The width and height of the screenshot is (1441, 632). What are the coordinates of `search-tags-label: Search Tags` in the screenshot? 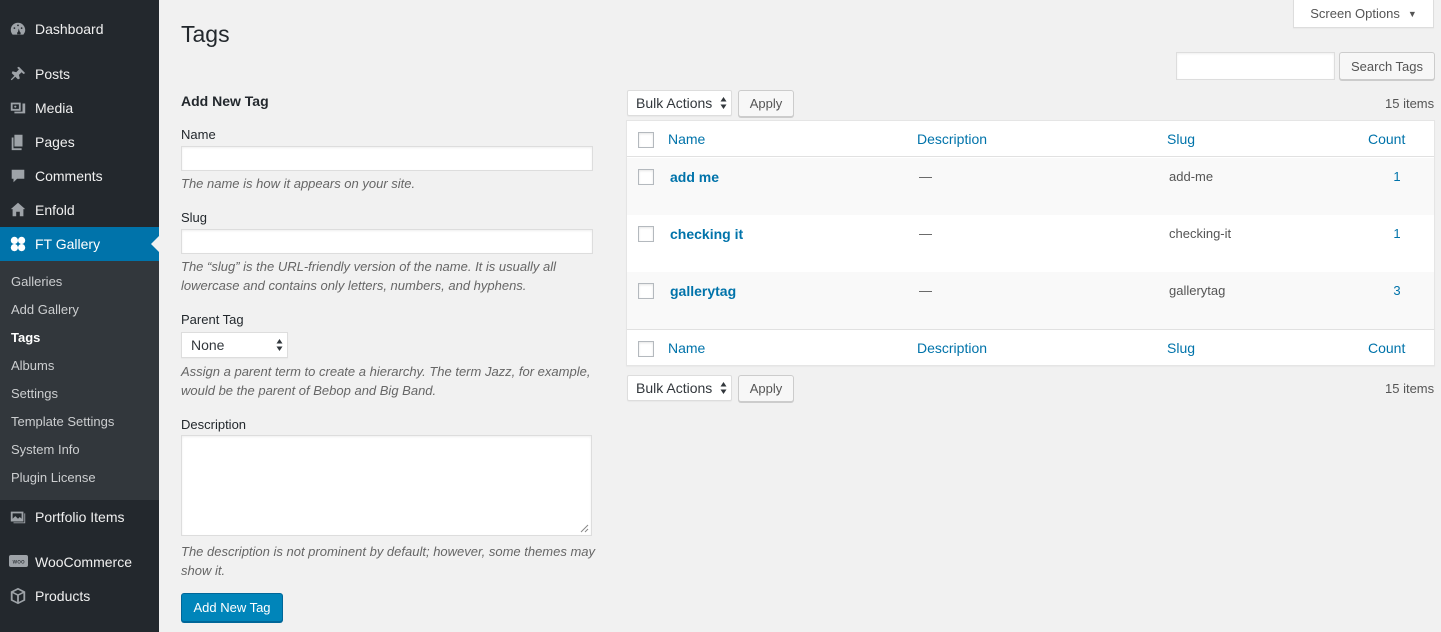 It's located at (1387, 66).